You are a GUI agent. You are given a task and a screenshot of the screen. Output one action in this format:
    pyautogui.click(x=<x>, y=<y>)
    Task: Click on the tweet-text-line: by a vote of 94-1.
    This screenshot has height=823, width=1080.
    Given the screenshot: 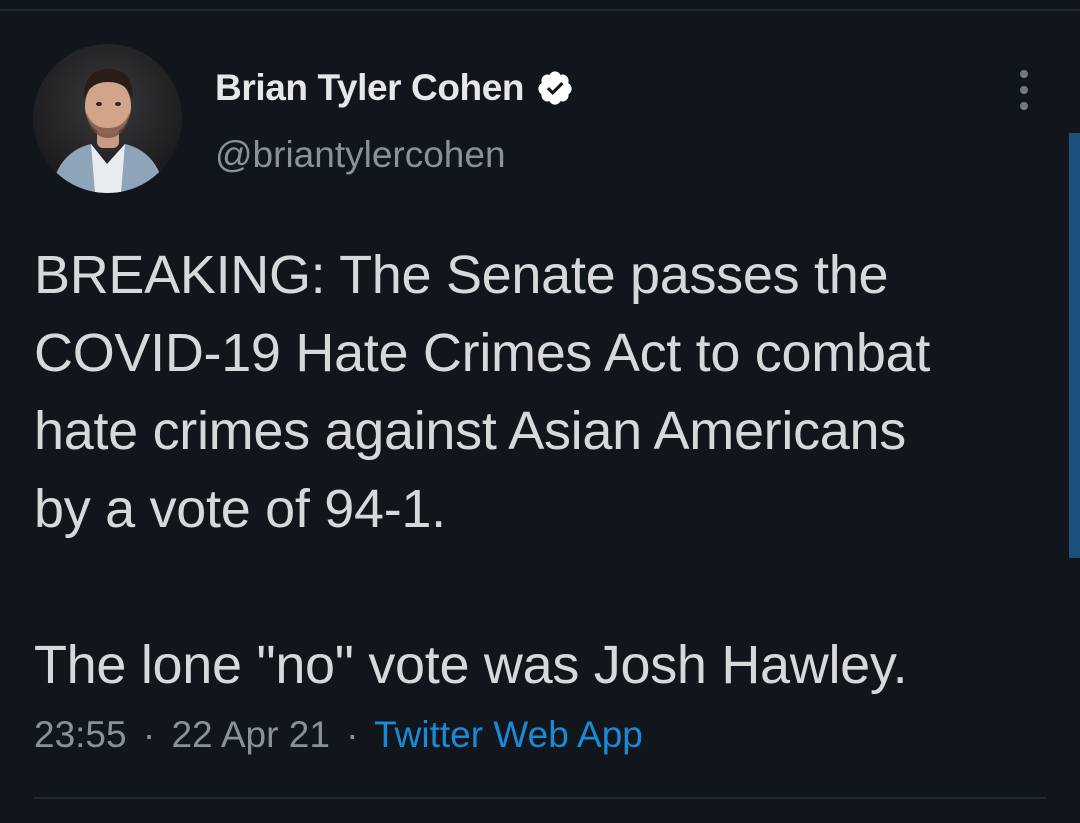 What is the action you would take?
    pyautogui.click(x=240, y=509)
    